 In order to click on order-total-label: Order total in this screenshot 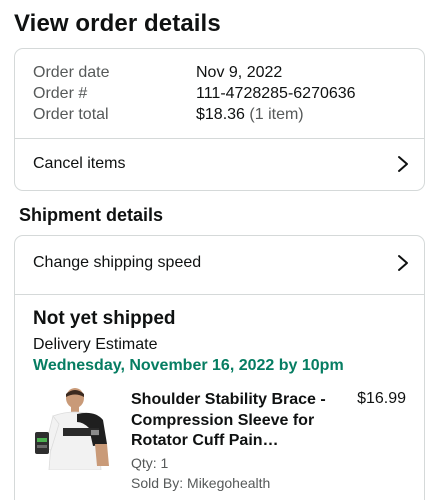, I will do `click(71, 114)`.